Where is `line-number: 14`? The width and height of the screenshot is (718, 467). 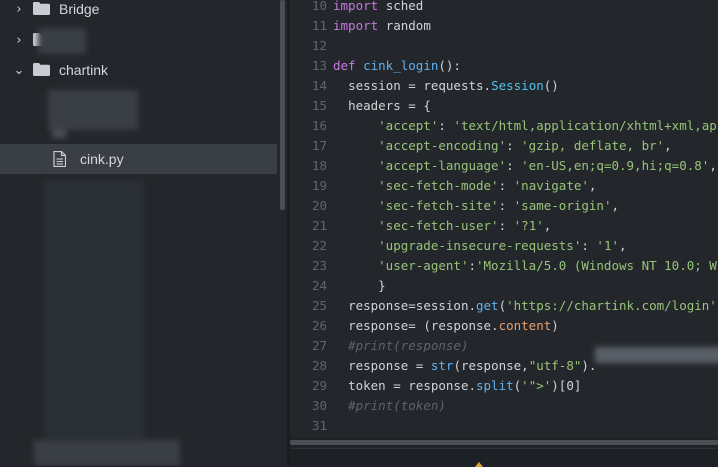
line-number: 14 is located at coordinates (319, 85).